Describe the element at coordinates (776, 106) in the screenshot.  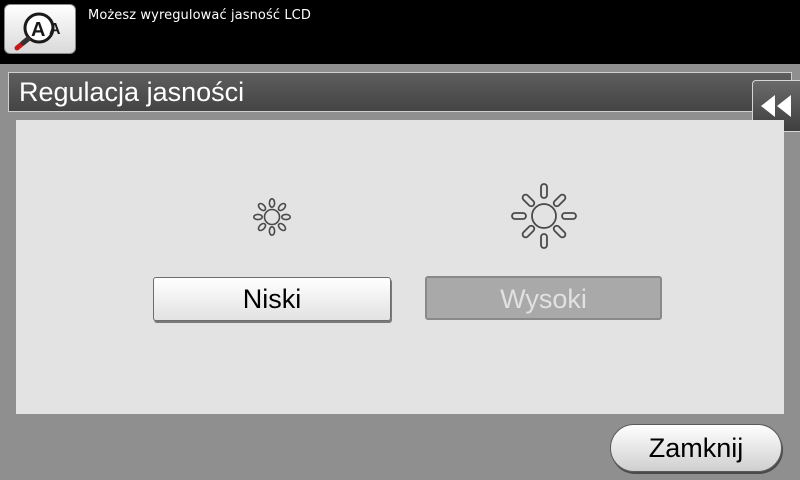
I see `double-chevron-left-icon` at that location.